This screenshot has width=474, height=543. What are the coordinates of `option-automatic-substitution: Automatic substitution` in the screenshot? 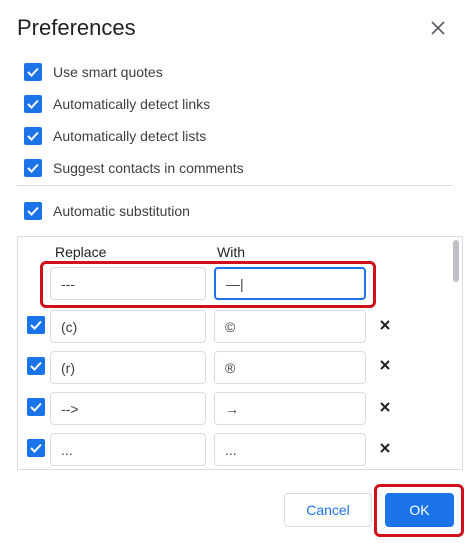 It's located at (107, 211).